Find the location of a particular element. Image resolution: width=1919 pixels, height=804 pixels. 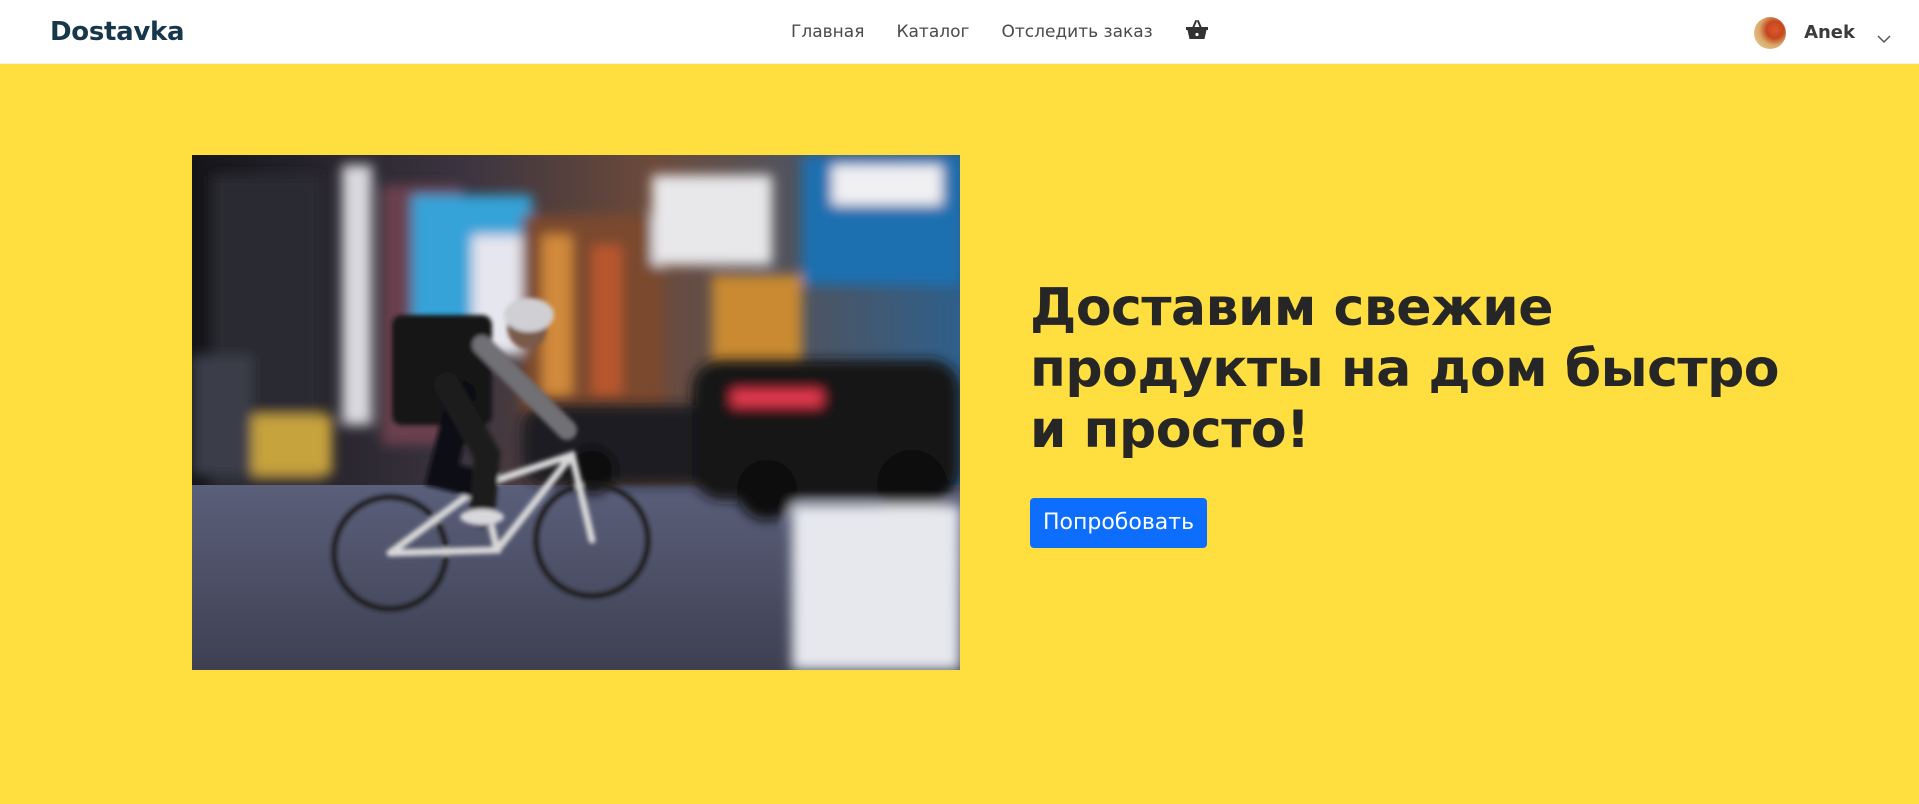

nav-link-catalog: Каталог is located at coordinates (932, 32).